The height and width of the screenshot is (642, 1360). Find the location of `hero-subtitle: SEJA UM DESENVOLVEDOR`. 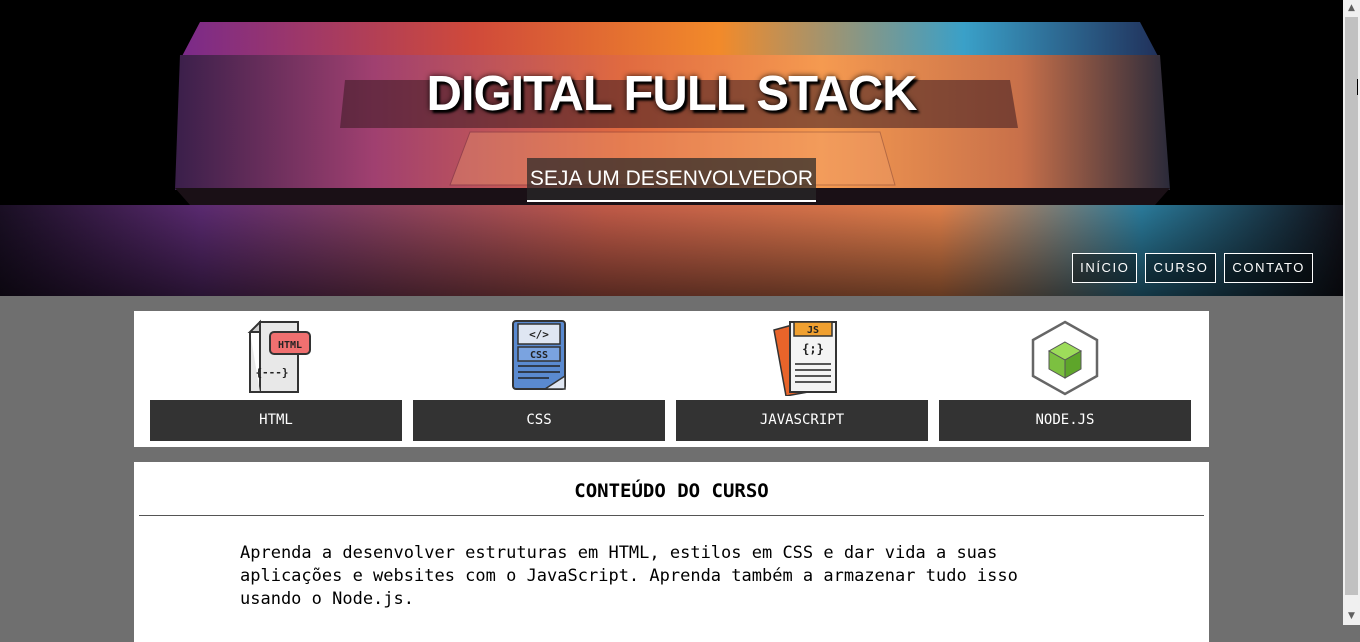

hero-subtitle: SEJA UM DESENVOLVEDOR is located at coordinates (671, 180).